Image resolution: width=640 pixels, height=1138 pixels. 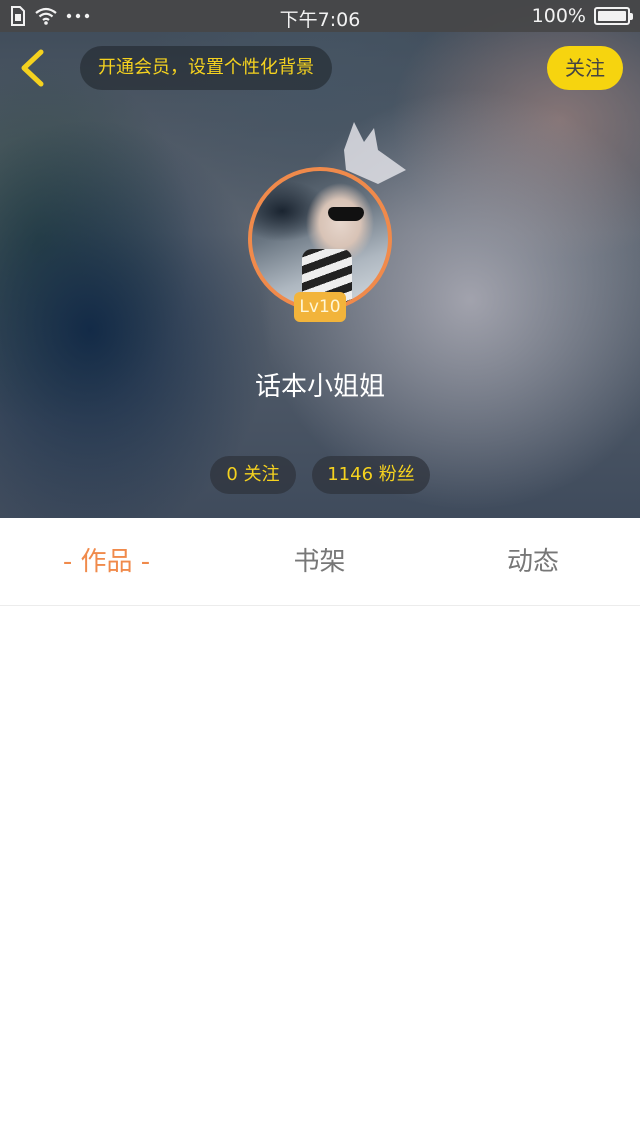 What do you see at coordinates (320, 239) in the screenshot?
I see `avatar` at bounding box center [320, 239].